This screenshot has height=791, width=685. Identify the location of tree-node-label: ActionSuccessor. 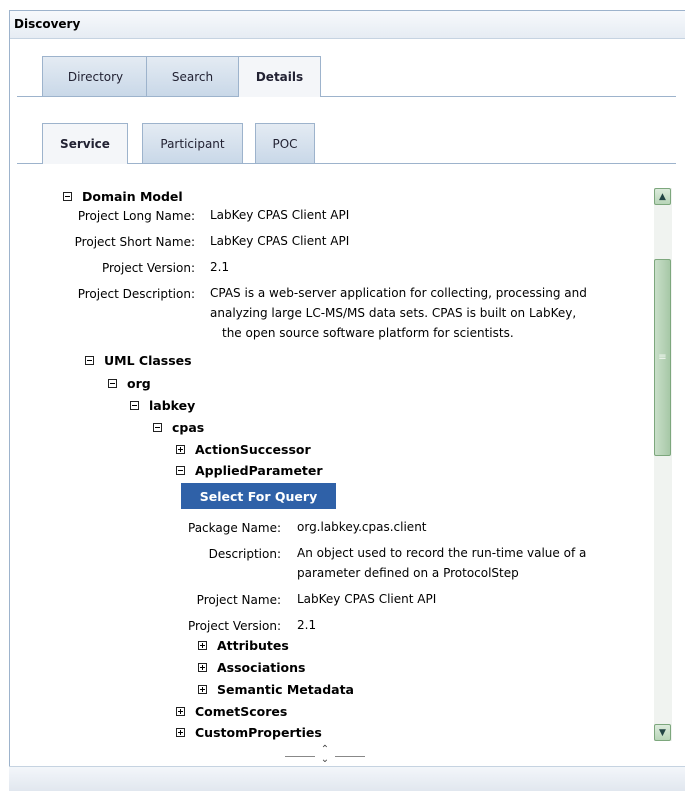
(253, 449).